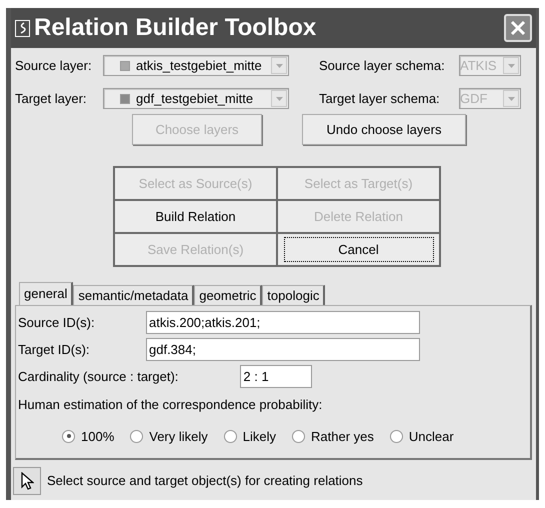 This screenshot has width=545, height=508. Describe the element at coordinates (382, 65) in the screenshot. I see `schema-label: Source layer schema:` at that location.